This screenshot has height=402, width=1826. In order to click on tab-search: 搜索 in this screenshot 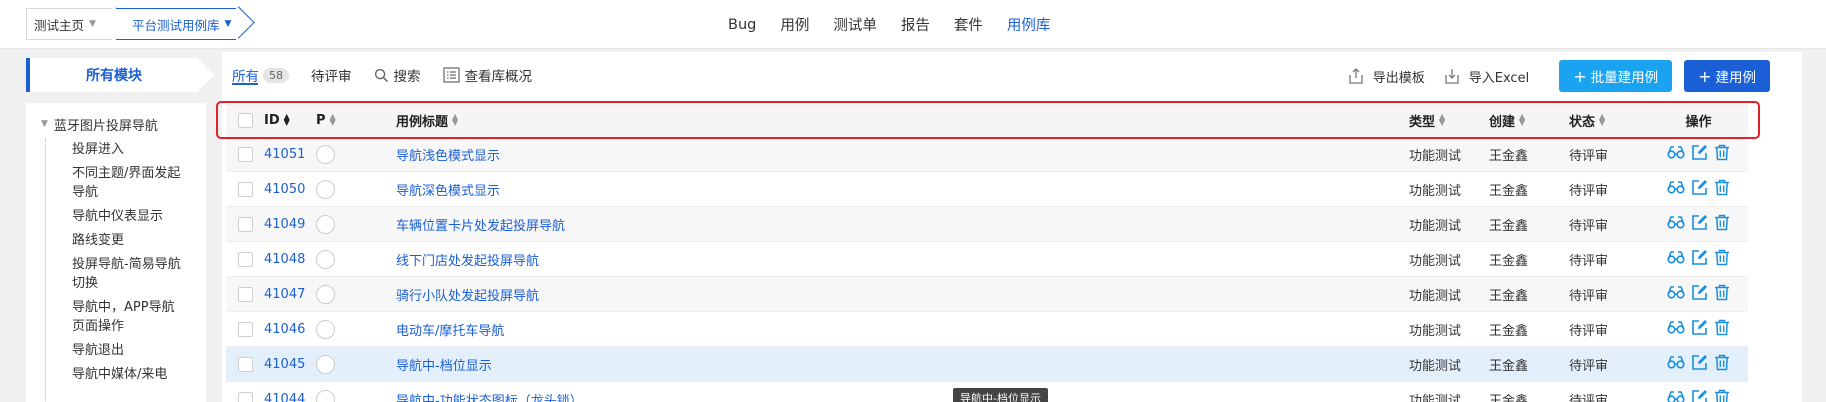, I will do `click(397, 75)`.